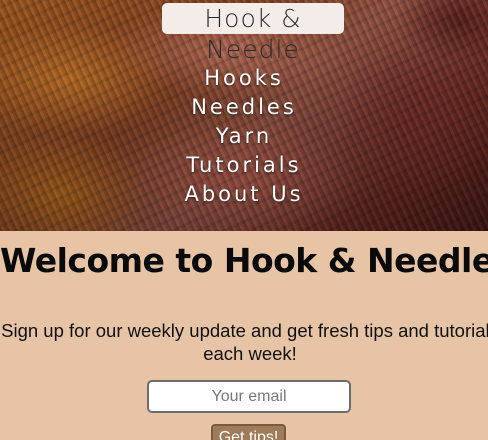  What do you see at coordinates (249, 396) in the screenshot?
I see `email-input` at bounding box center [249, 396].